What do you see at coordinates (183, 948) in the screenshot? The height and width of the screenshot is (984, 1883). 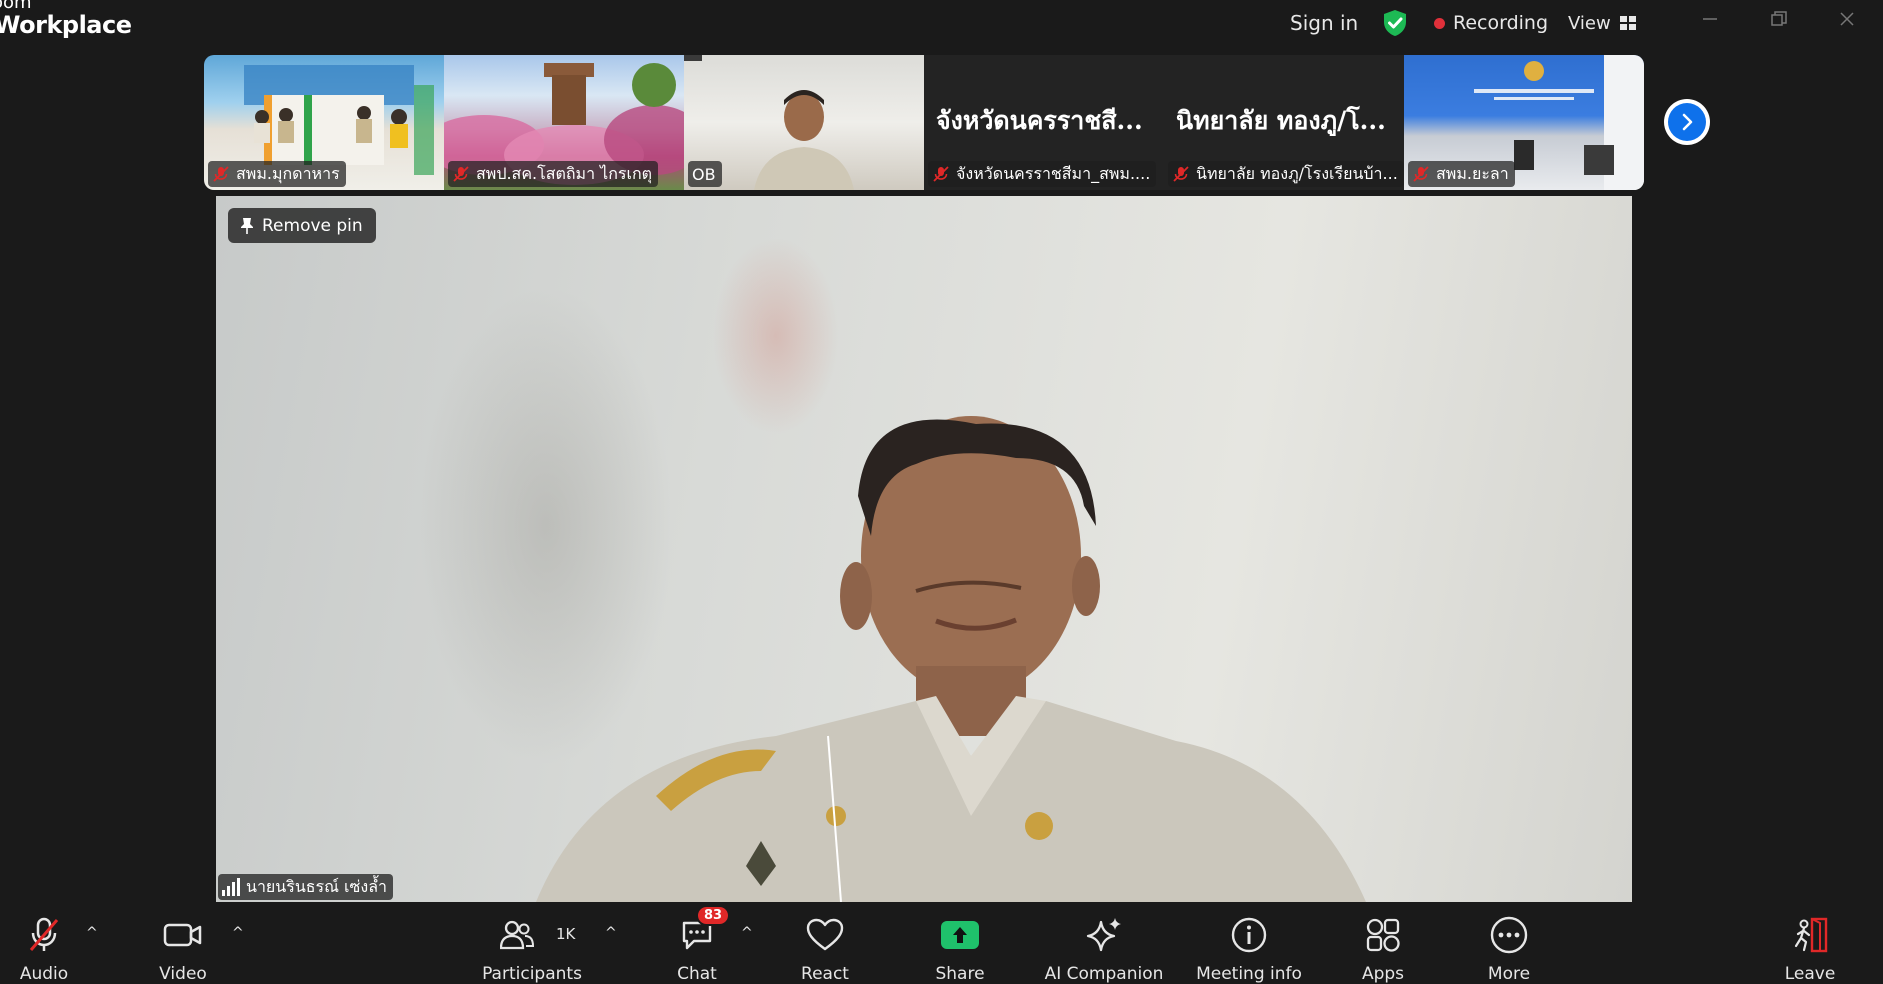 I see `video-button: Video` at bounding box center [183, 948].